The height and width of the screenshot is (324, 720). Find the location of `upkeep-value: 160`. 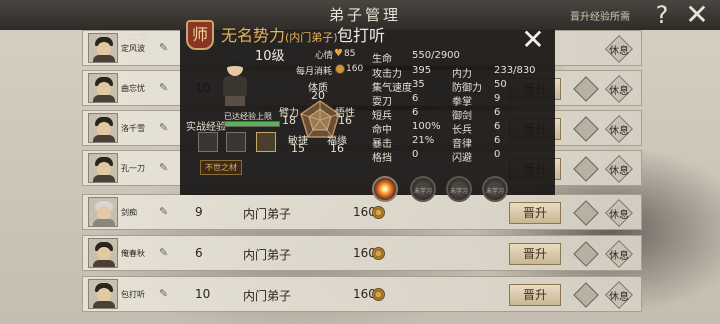

upkeep-value: 160 is located at coordinates (355, 69).